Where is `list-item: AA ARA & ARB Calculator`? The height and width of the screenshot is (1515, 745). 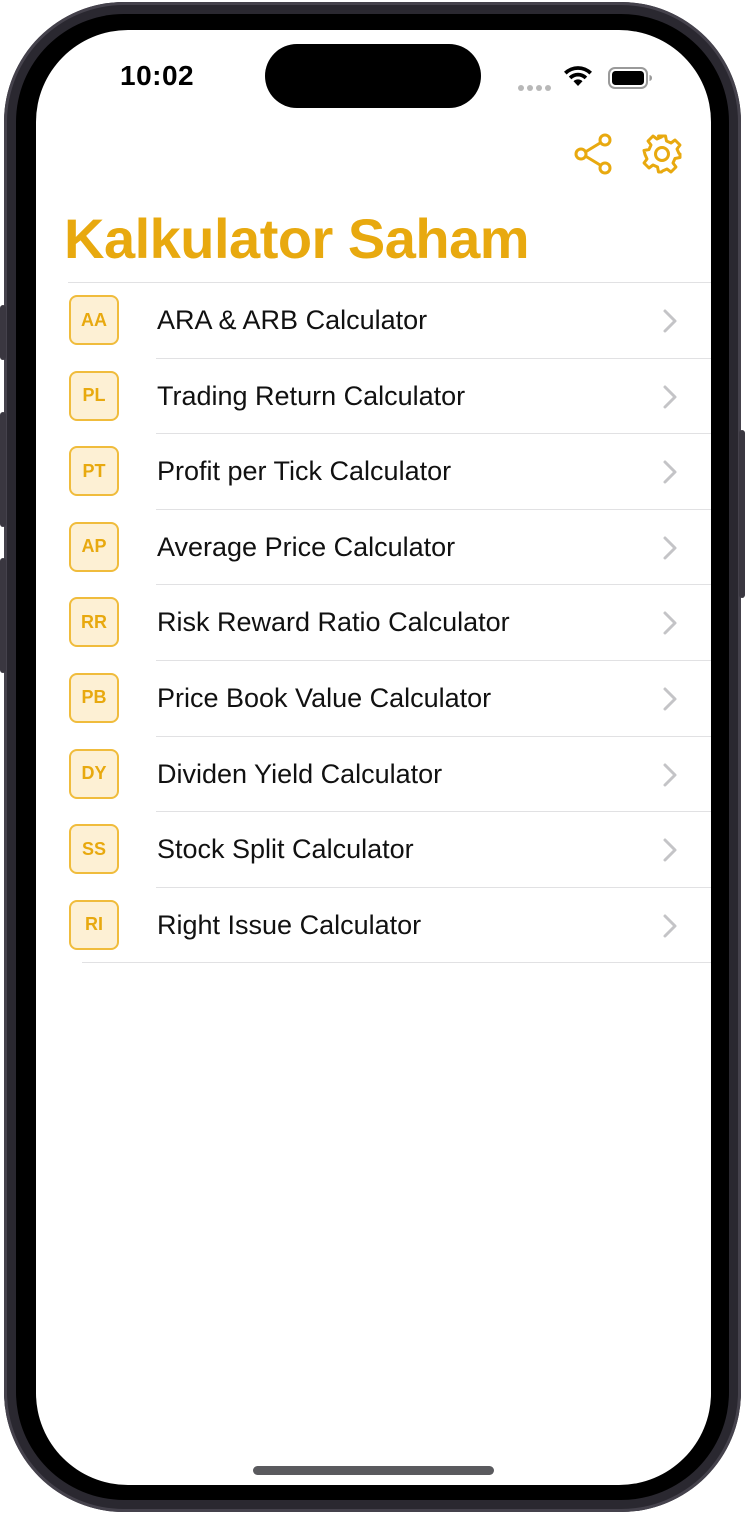
list-item: AA ARA & ARB Calculator is located at coordinates (389, 321).